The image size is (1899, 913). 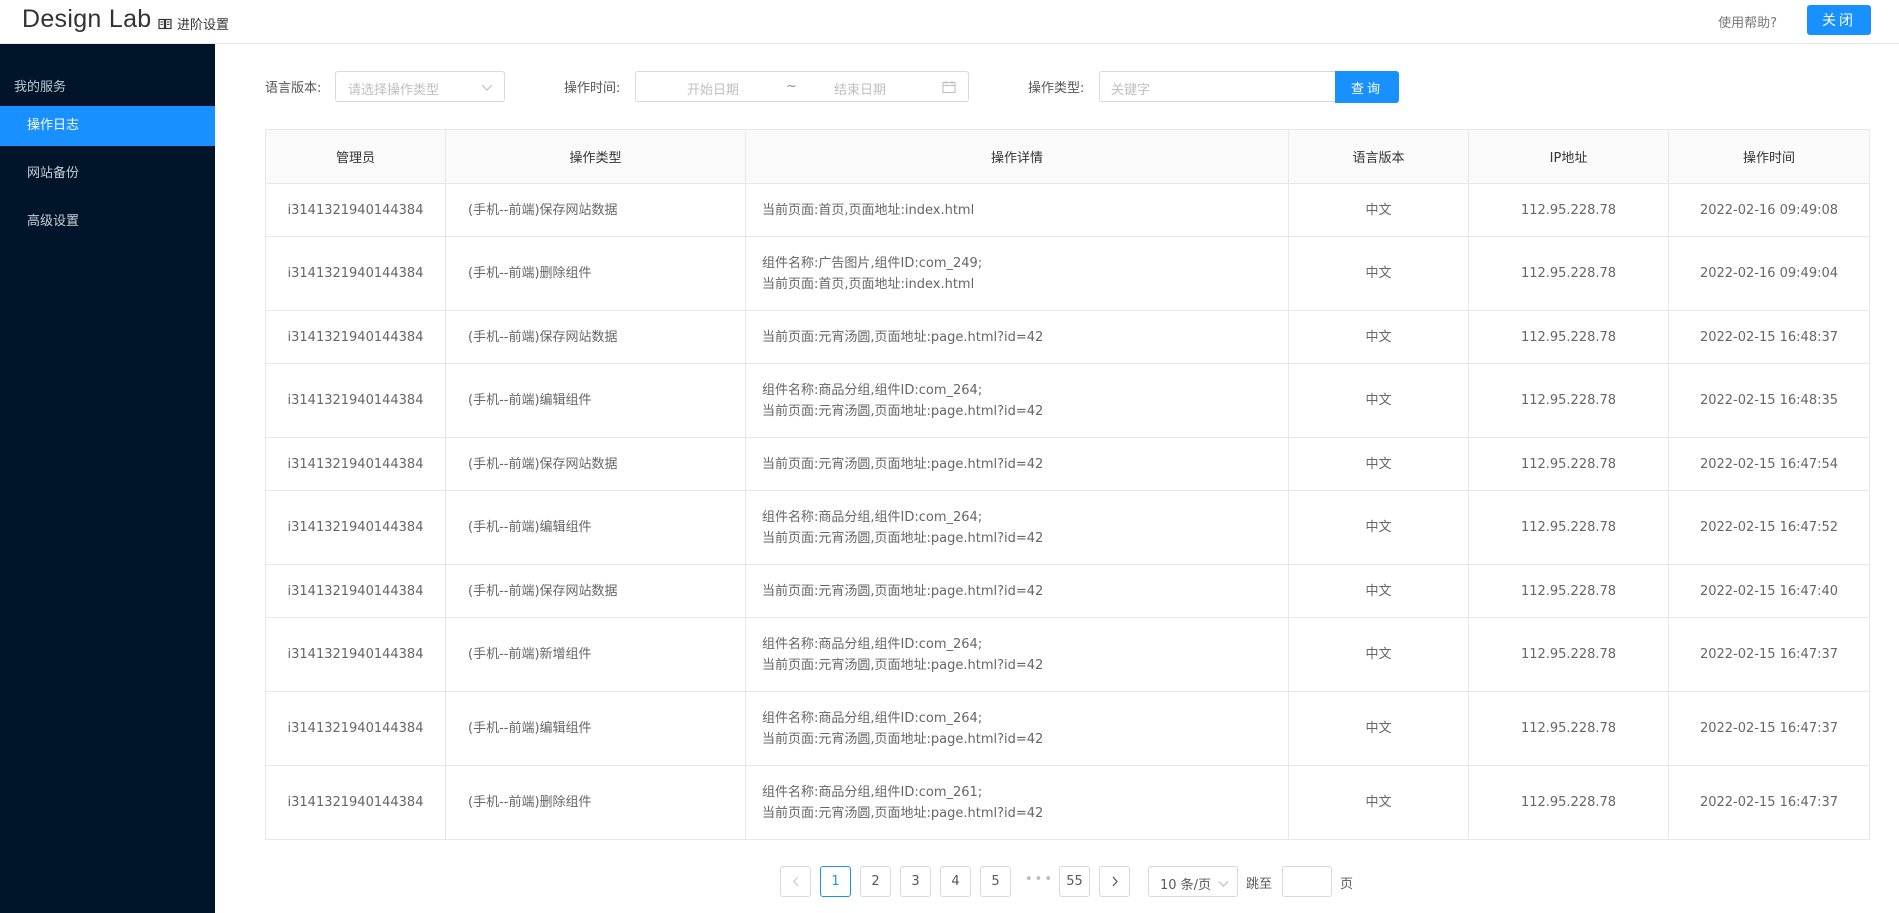 I want to click on sidebar-group-title: 我的服务, so click(x=40, y=87).